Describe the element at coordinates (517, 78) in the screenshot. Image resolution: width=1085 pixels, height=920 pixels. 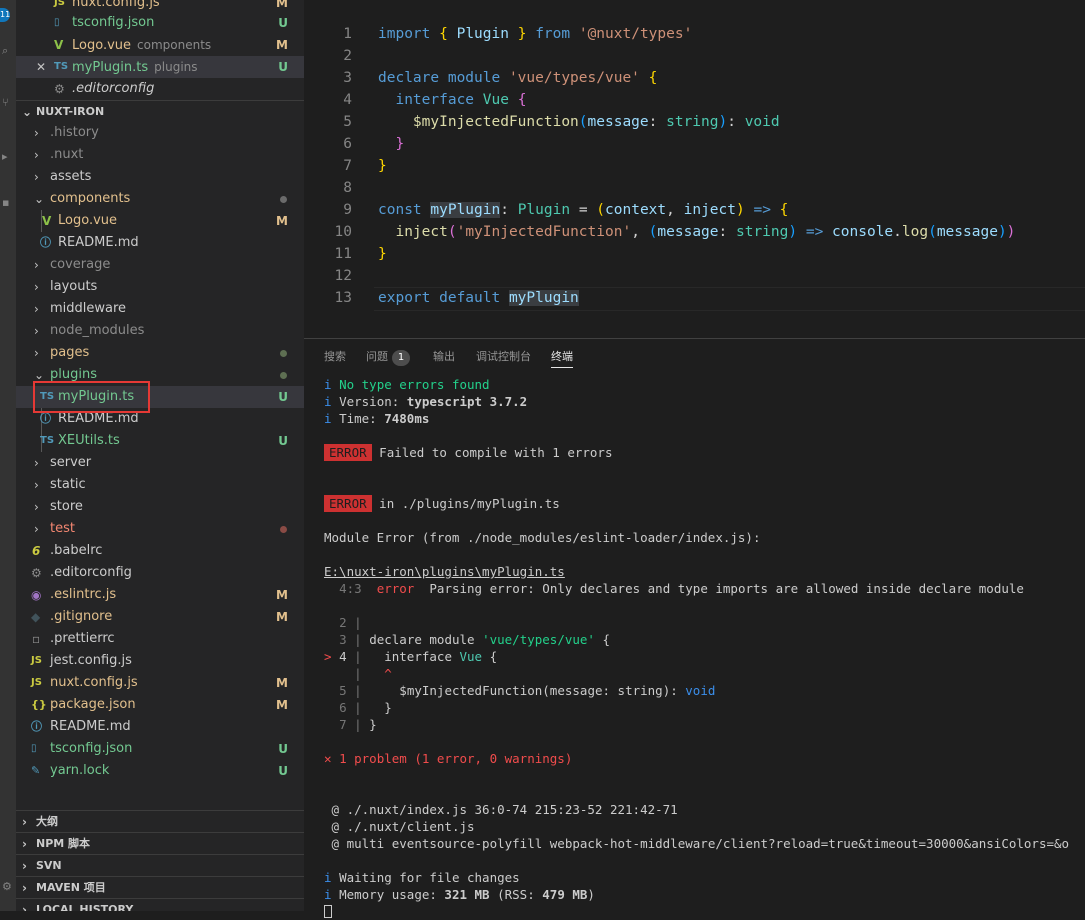
I see `code-line: declare module 'vue/types/vue' {` at that location.